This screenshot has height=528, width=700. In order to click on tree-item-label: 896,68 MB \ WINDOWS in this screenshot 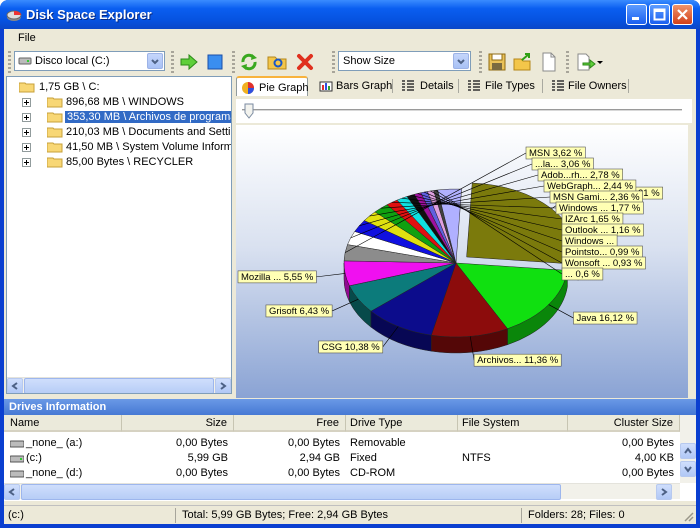, I will do `click(125, 102)`.